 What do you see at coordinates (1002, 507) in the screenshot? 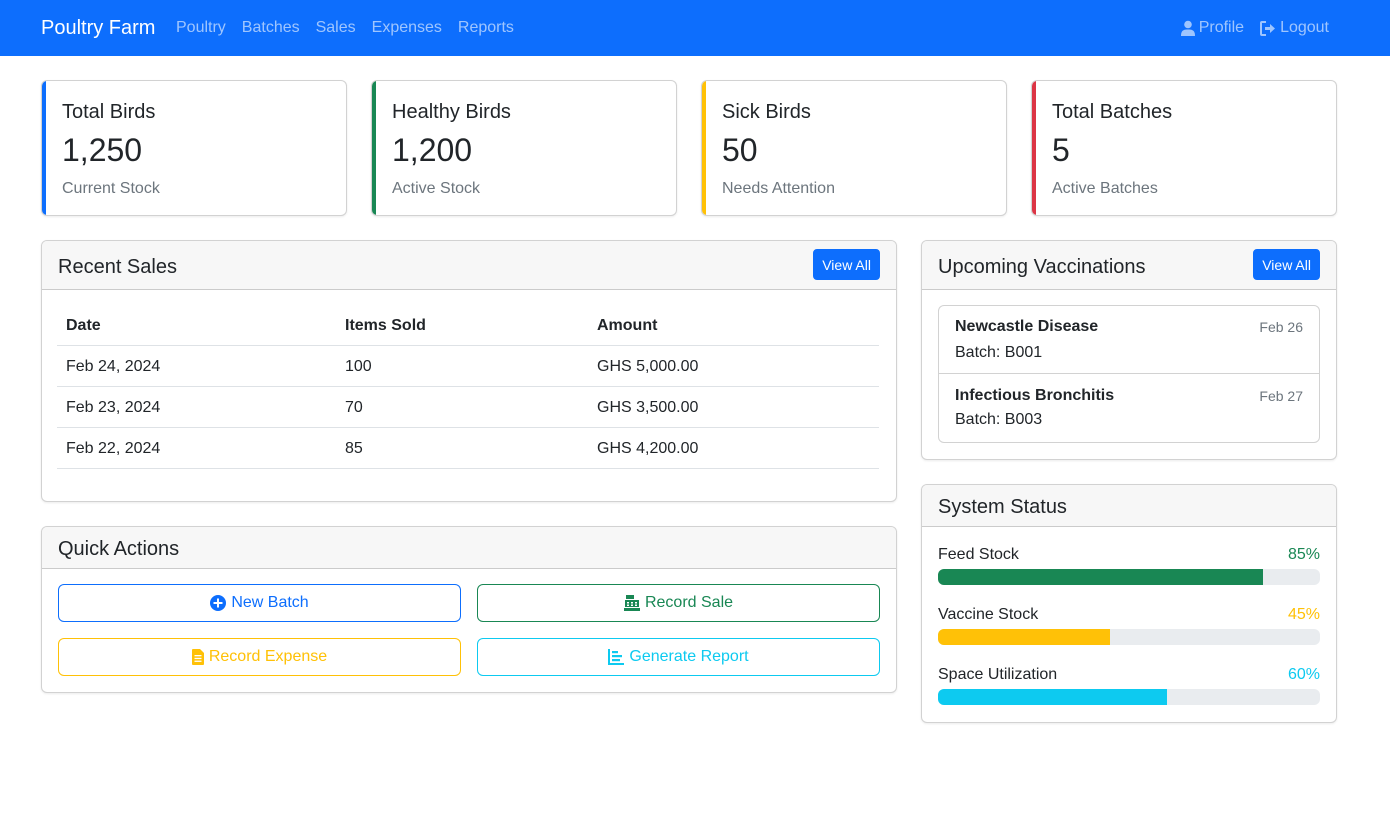
I see `system-status-title: System Status` at bounding box center [1002, 507].